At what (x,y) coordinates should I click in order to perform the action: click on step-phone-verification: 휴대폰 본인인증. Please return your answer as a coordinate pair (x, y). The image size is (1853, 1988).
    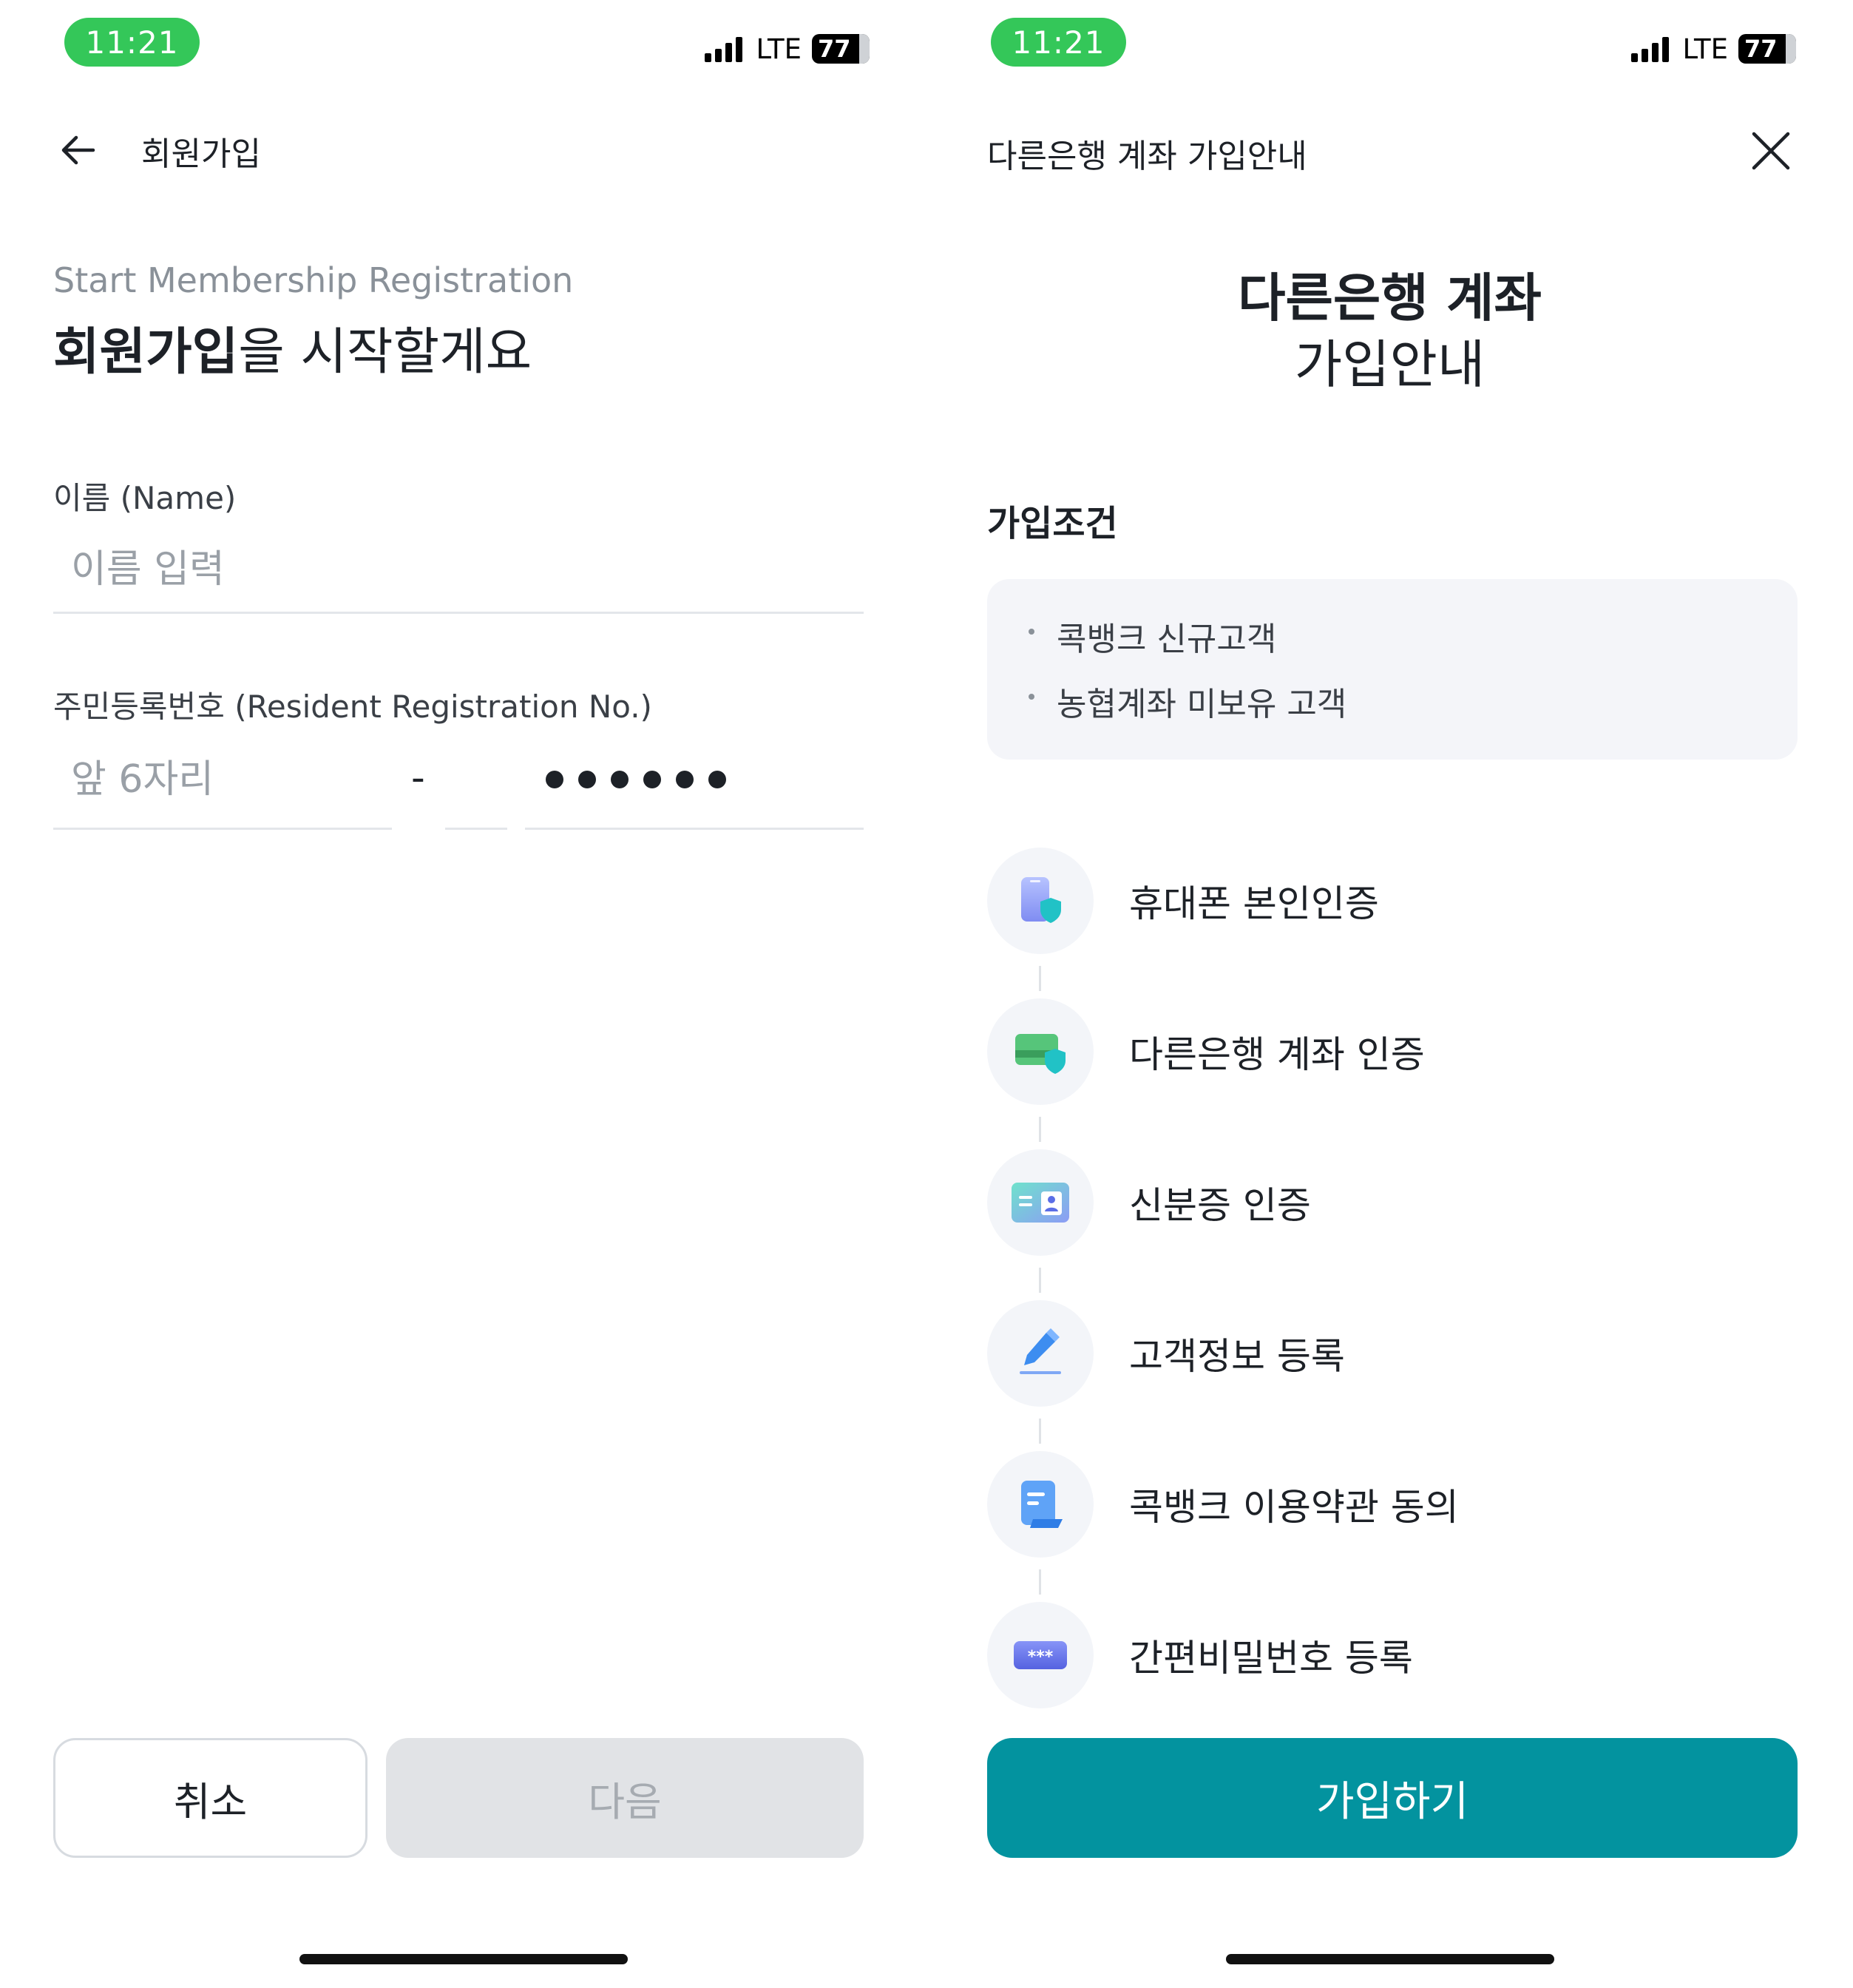
    Looking at the image, I should click on (1392, 901).